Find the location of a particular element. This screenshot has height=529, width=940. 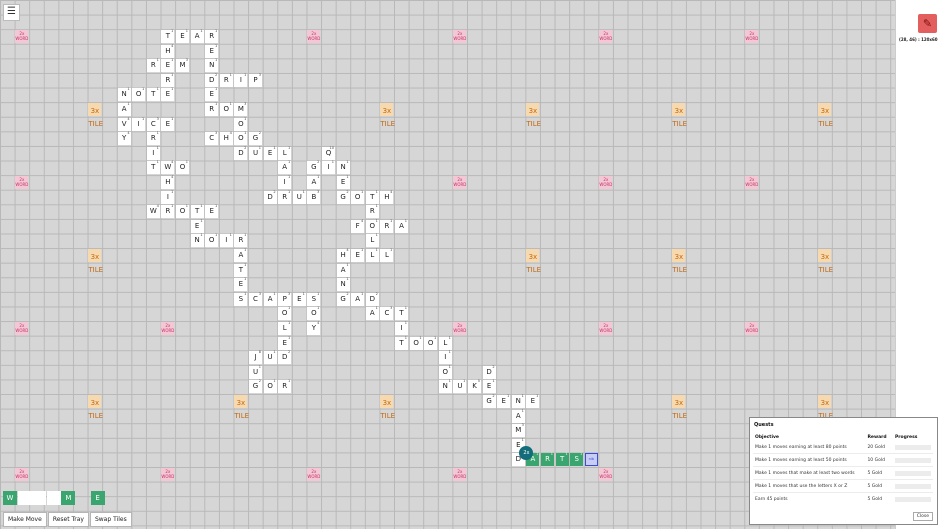

tray-tile: M is located at coordinates (68, 498).